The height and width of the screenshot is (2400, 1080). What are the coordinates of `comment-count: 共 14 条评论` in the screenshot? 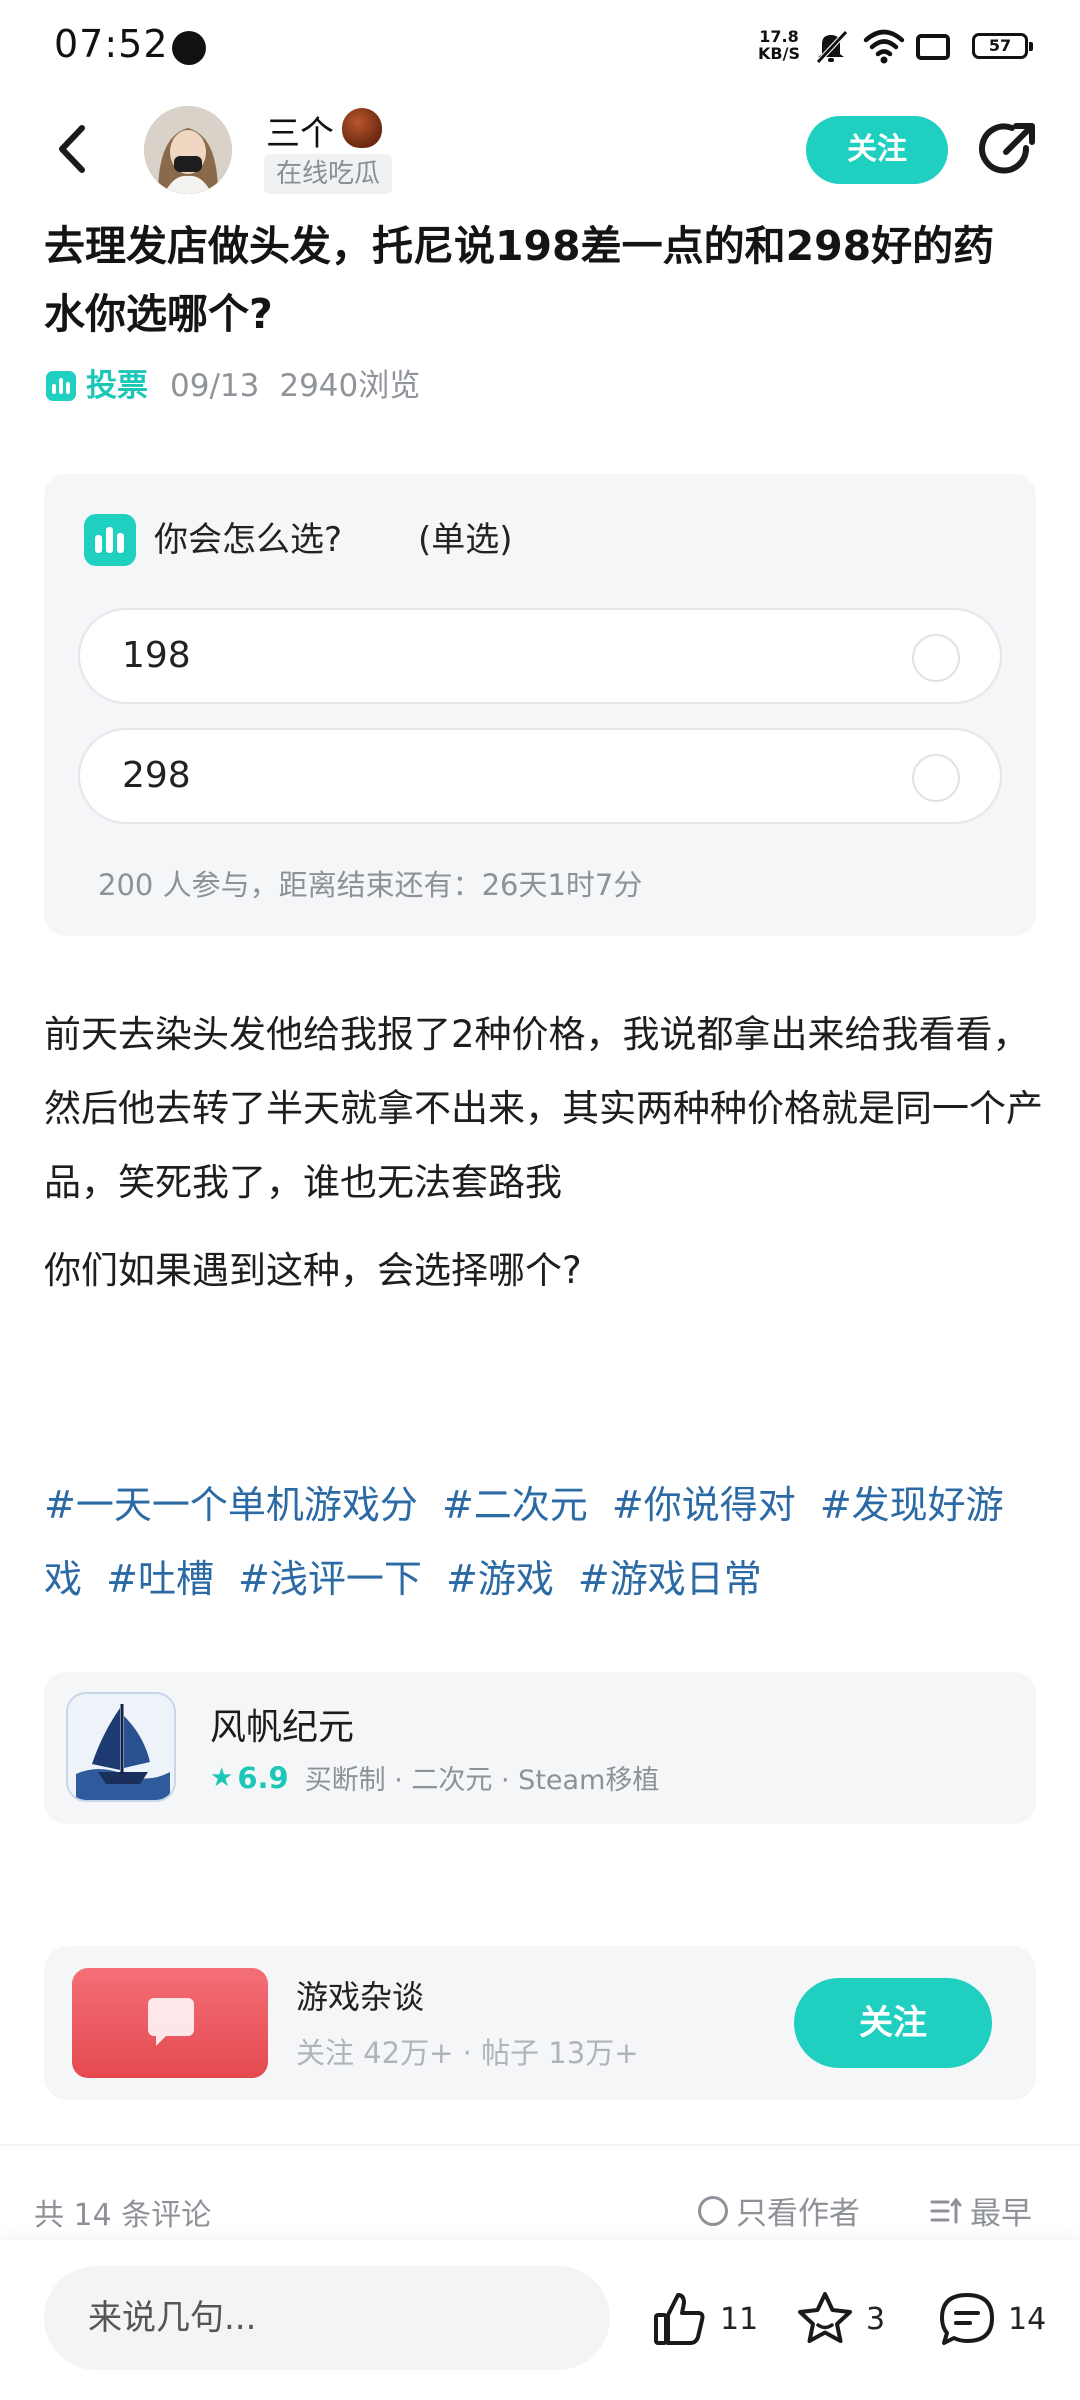 It's located at (123, 2215).